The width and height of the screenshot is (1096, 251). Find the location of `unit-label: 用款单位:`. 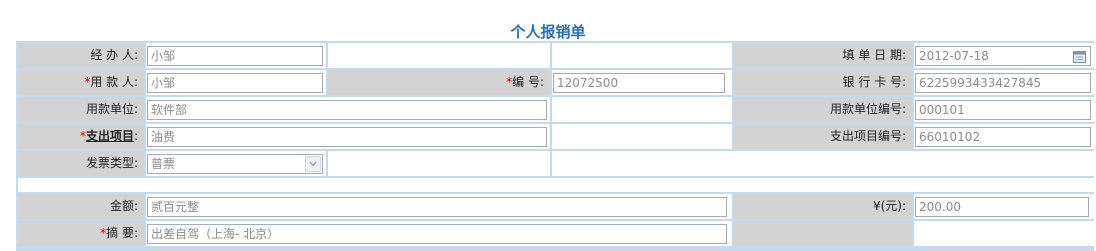

unit-label: 用款单位: is located at coordinates (81, 109).